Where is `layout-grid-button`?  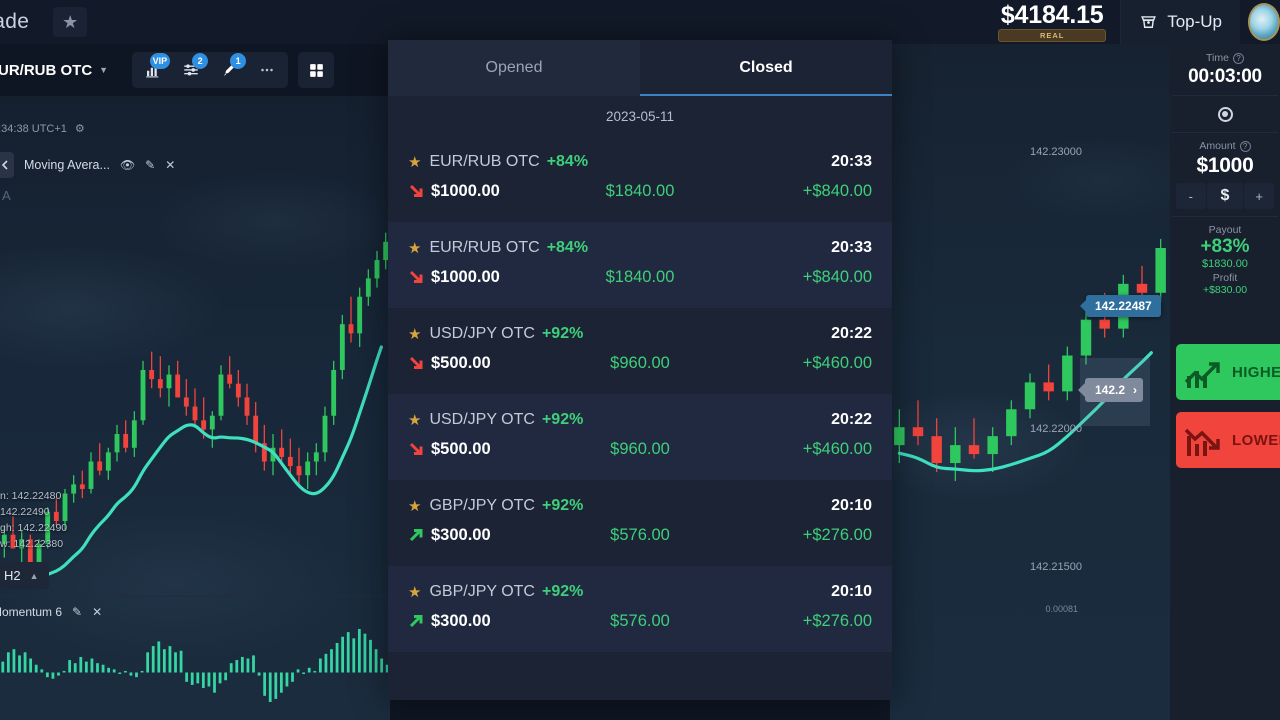 layout-grid-button is located at coordinates (316, 70).